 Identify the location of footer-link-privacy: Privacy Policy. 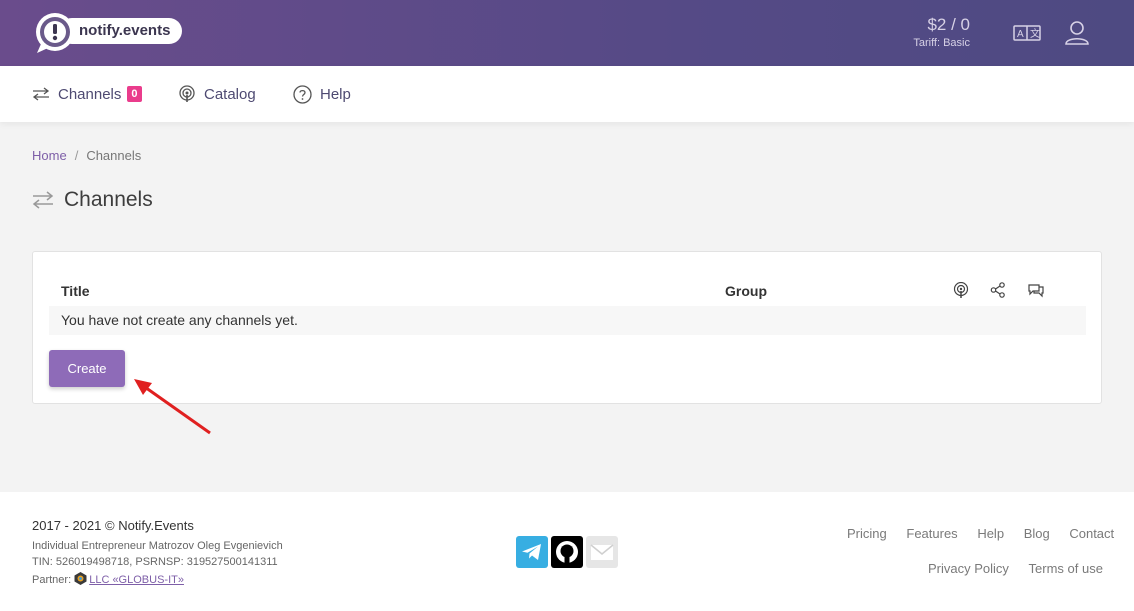
(968, 568).